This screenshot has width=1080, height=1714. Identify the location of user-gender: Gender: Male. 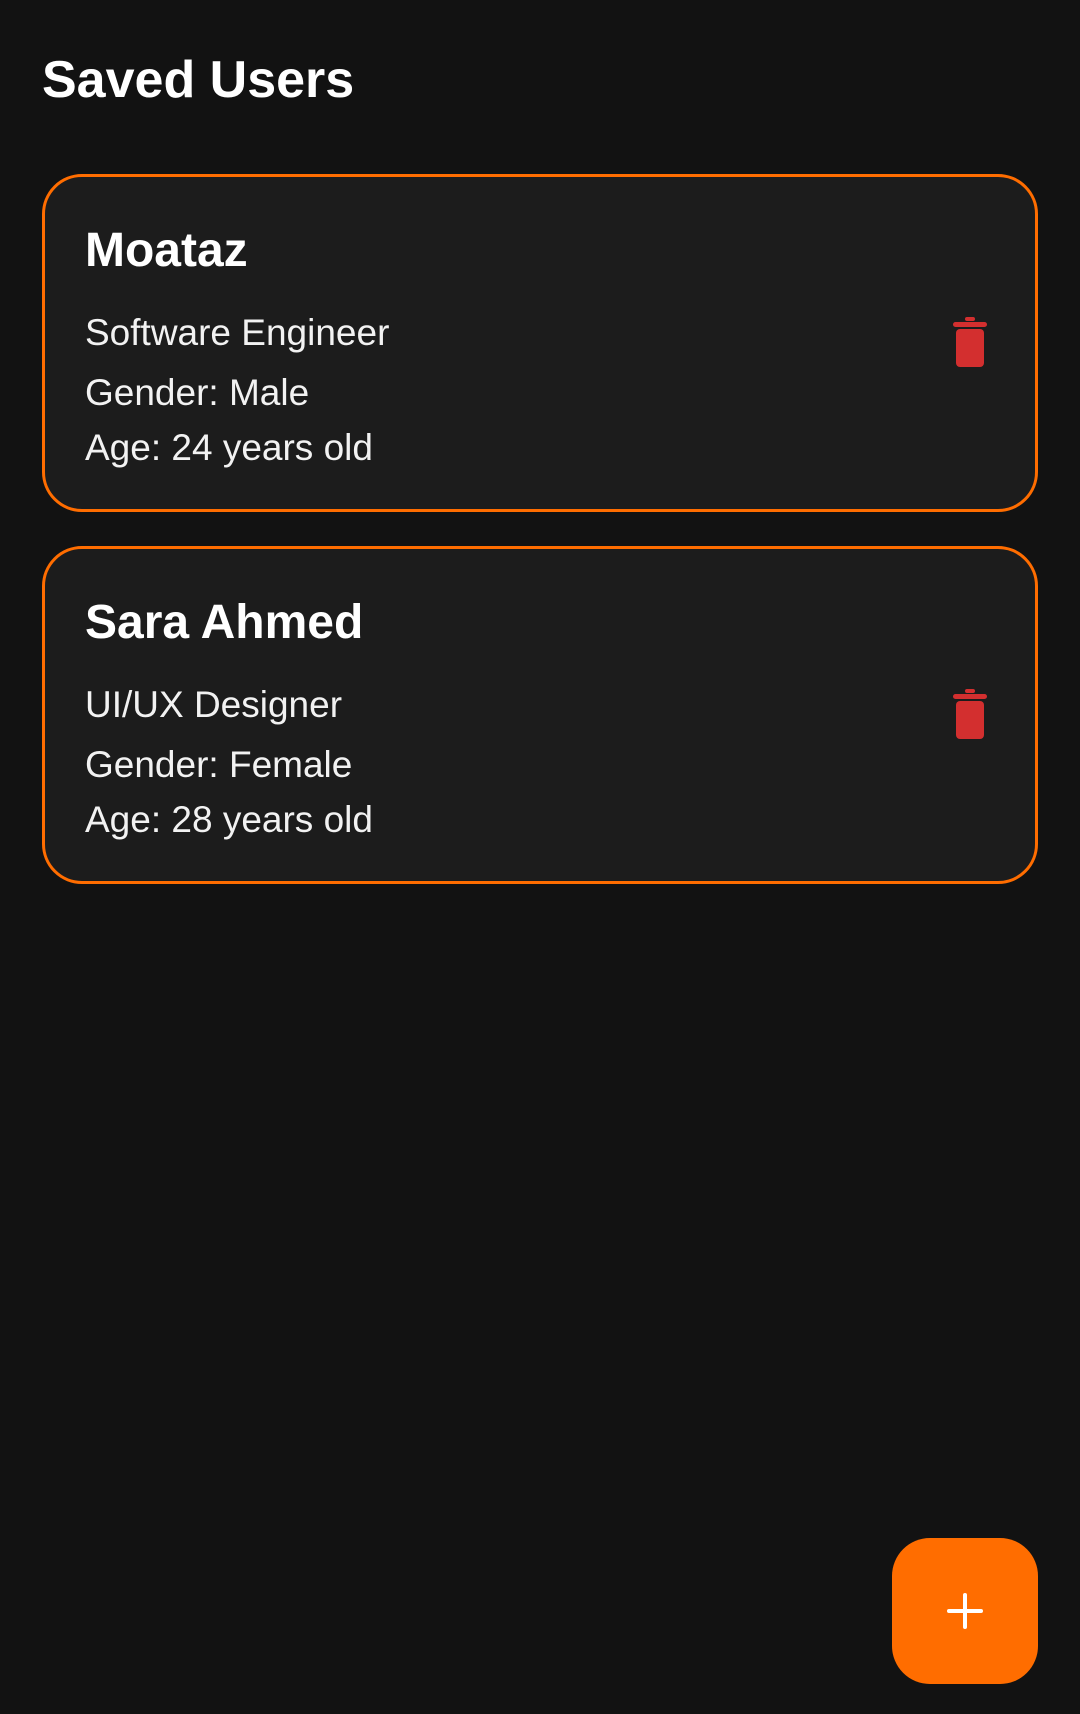
(197, 392).